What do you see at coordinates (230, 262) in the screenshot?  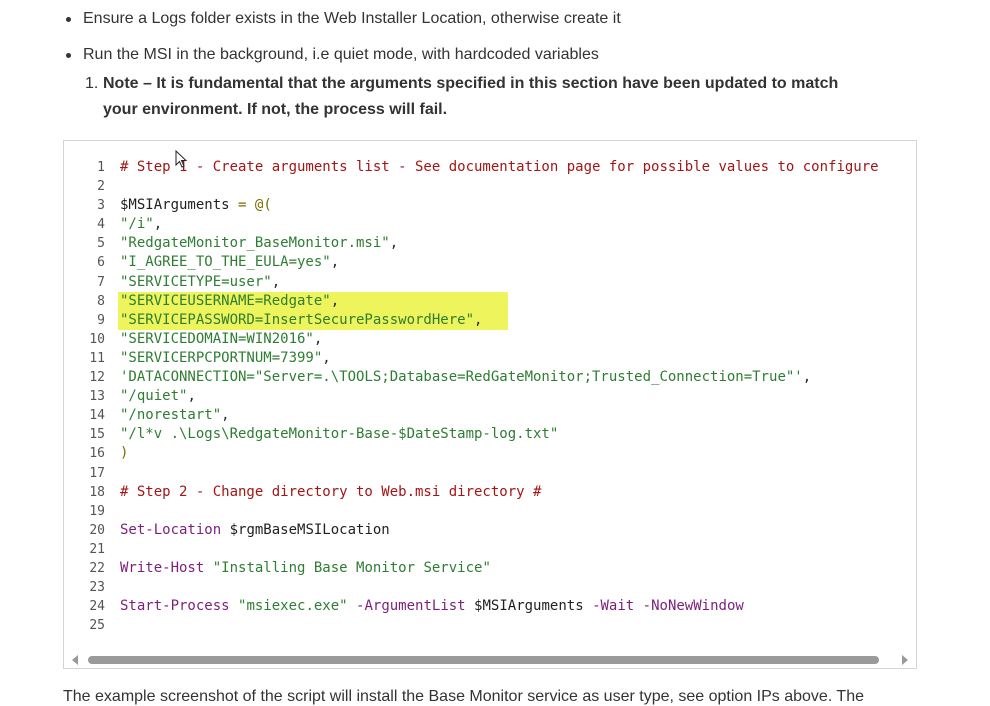 I see `code-text: "I_AGREE_TO_THE_EULA=yes",` at bounding box center [230, 262].